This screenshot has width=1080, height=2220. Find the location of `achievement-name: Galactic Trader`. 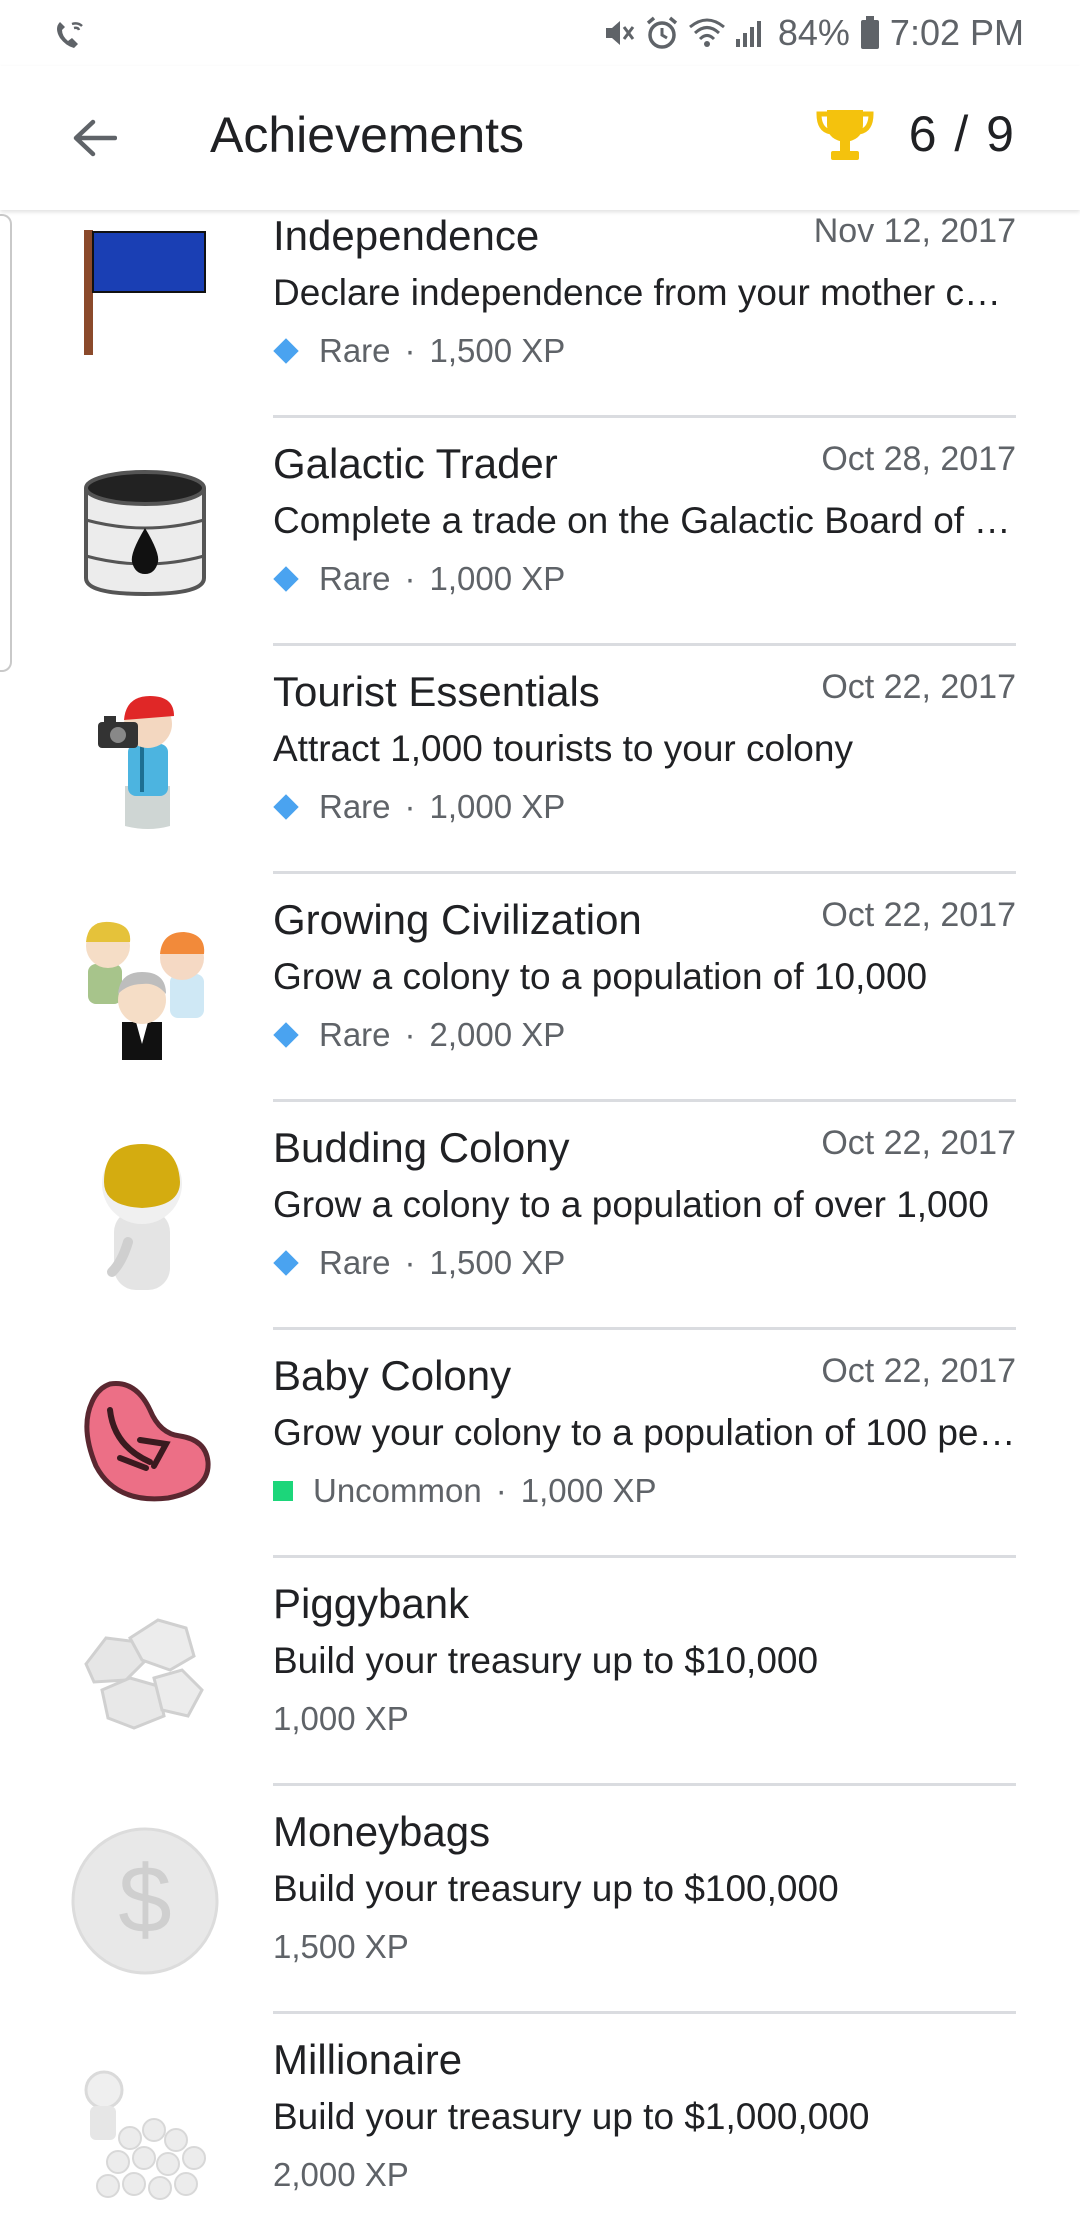

achievement-name: Galactic Trader is located at coordinates (415, 463).